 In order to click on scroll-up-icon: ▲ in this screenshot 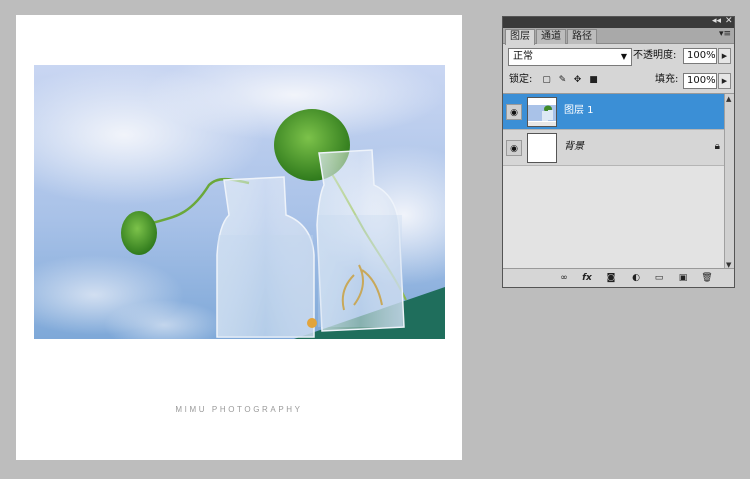, I will do `click(728, 99)`.